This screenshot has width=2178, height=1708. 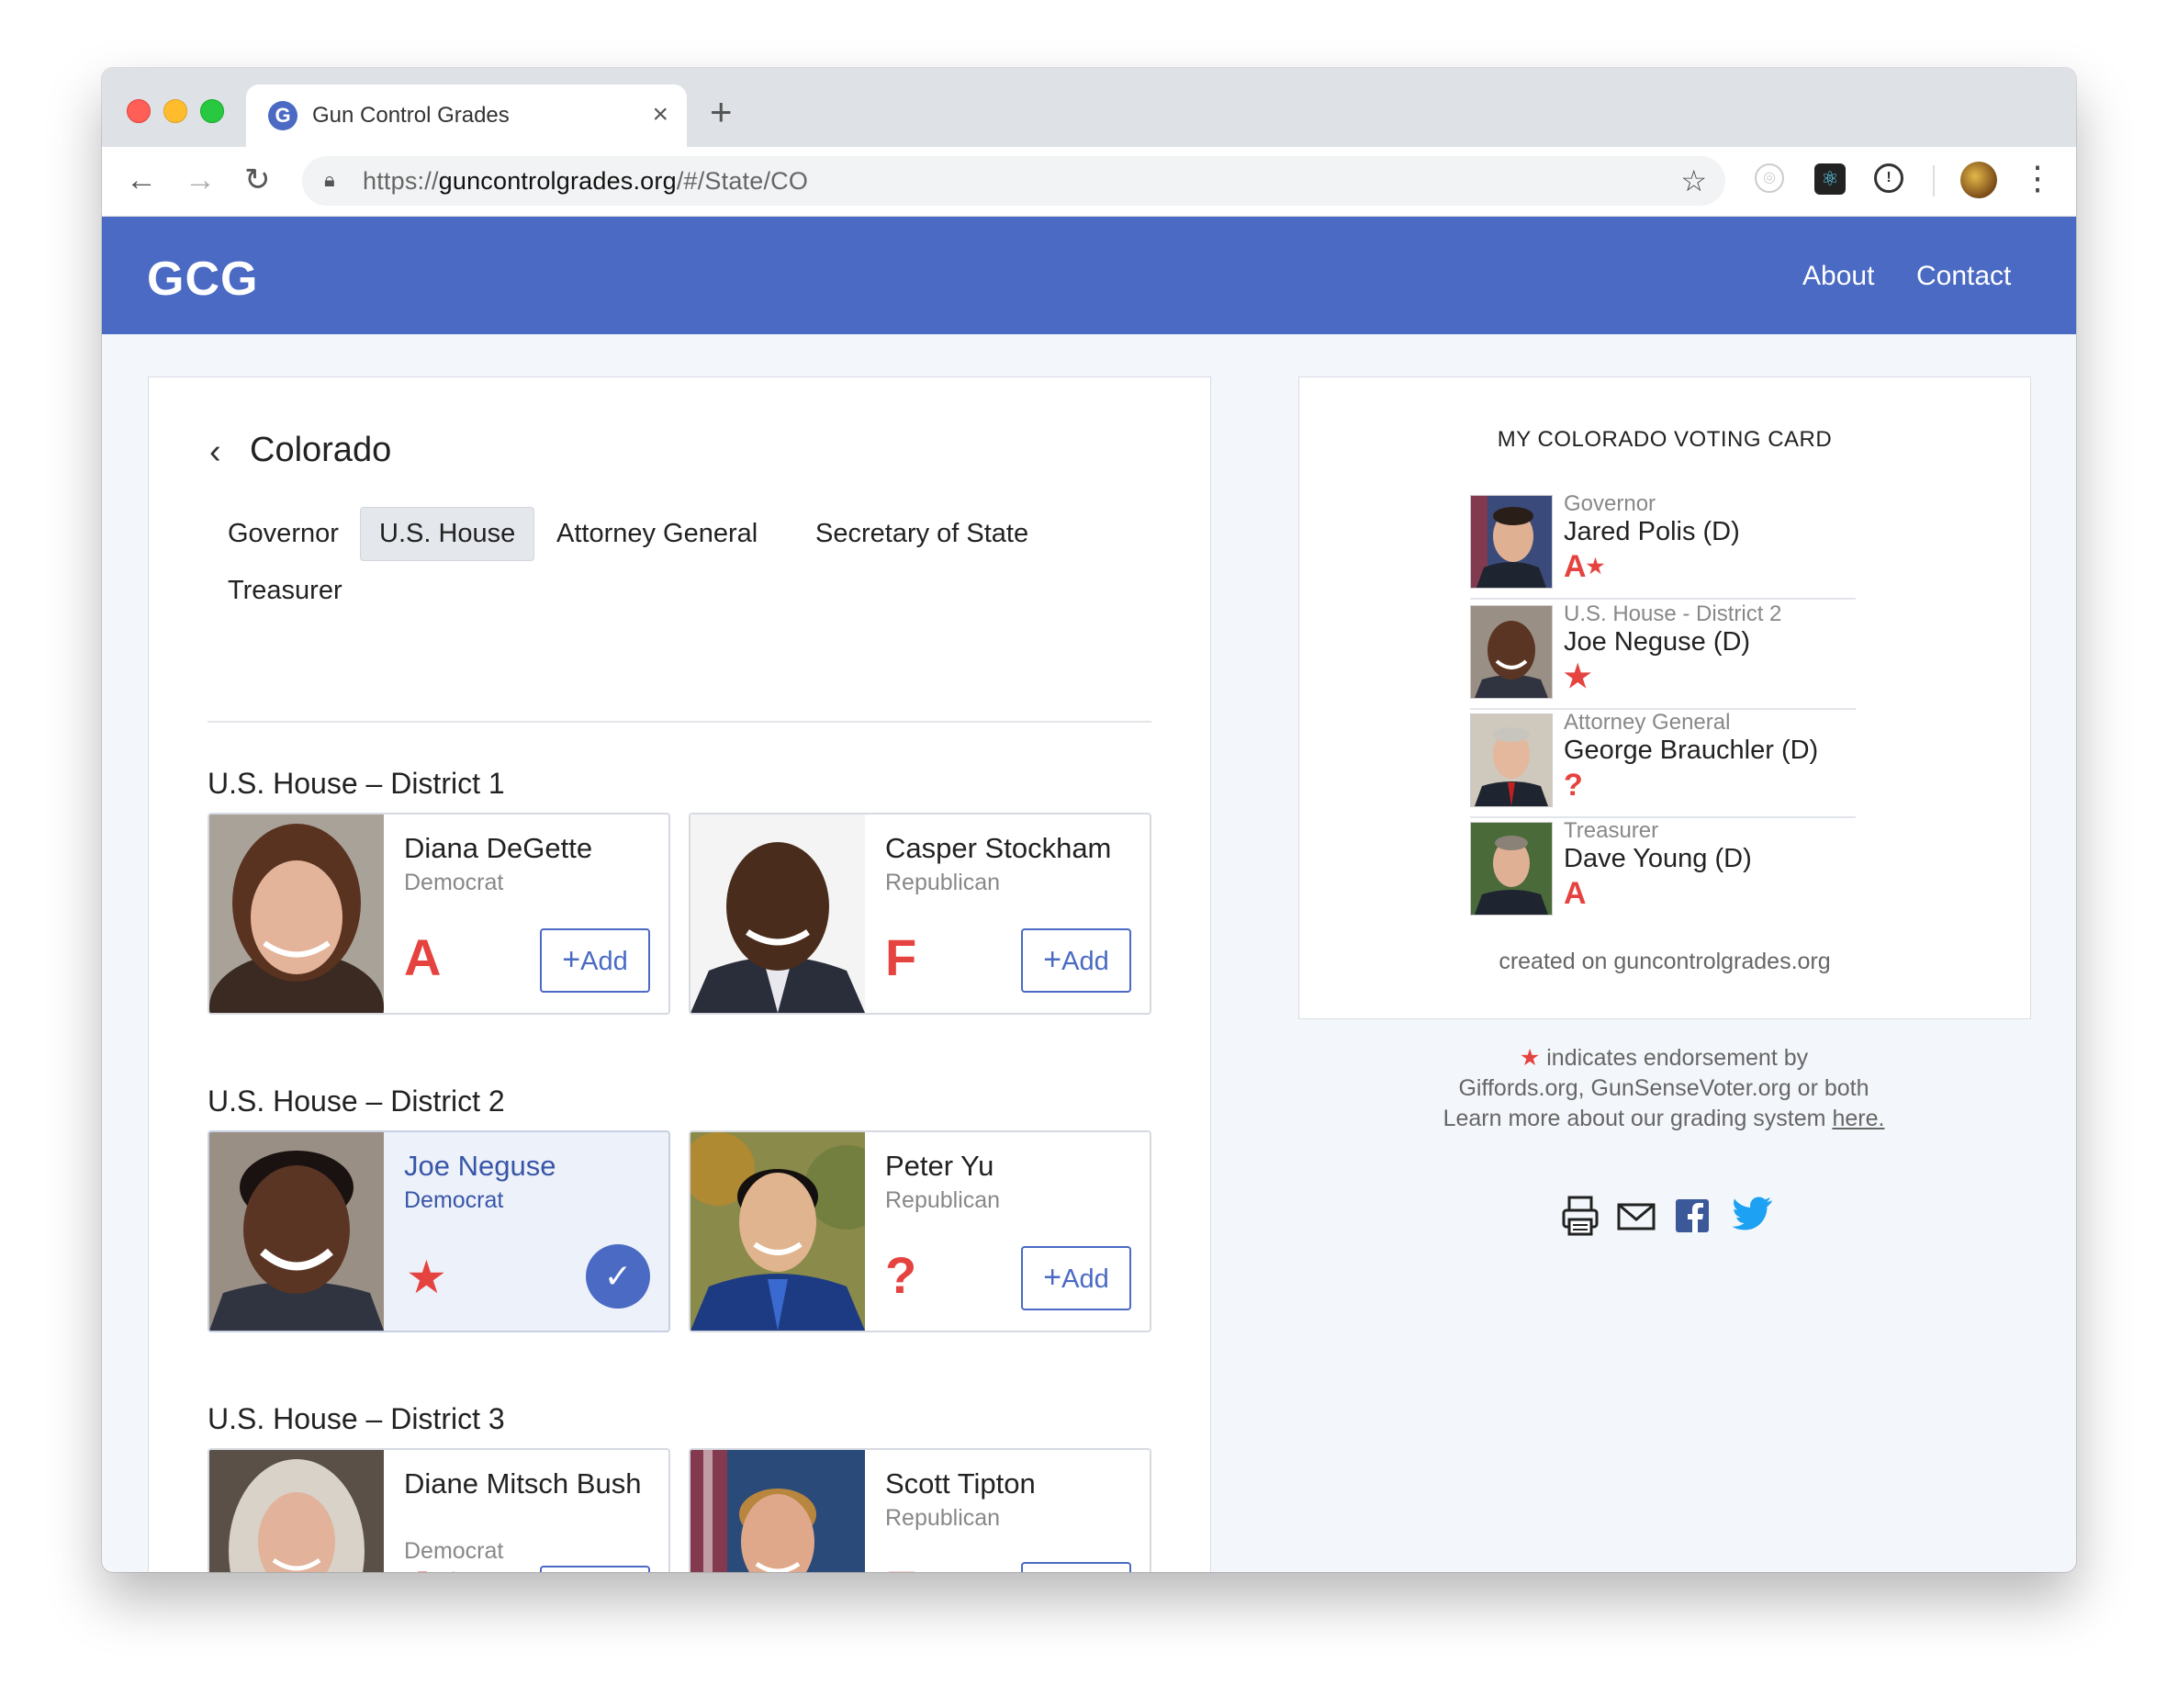 I want to click on candidate-name: Diane Mitsch Bush, so click(x=523, y=1484).